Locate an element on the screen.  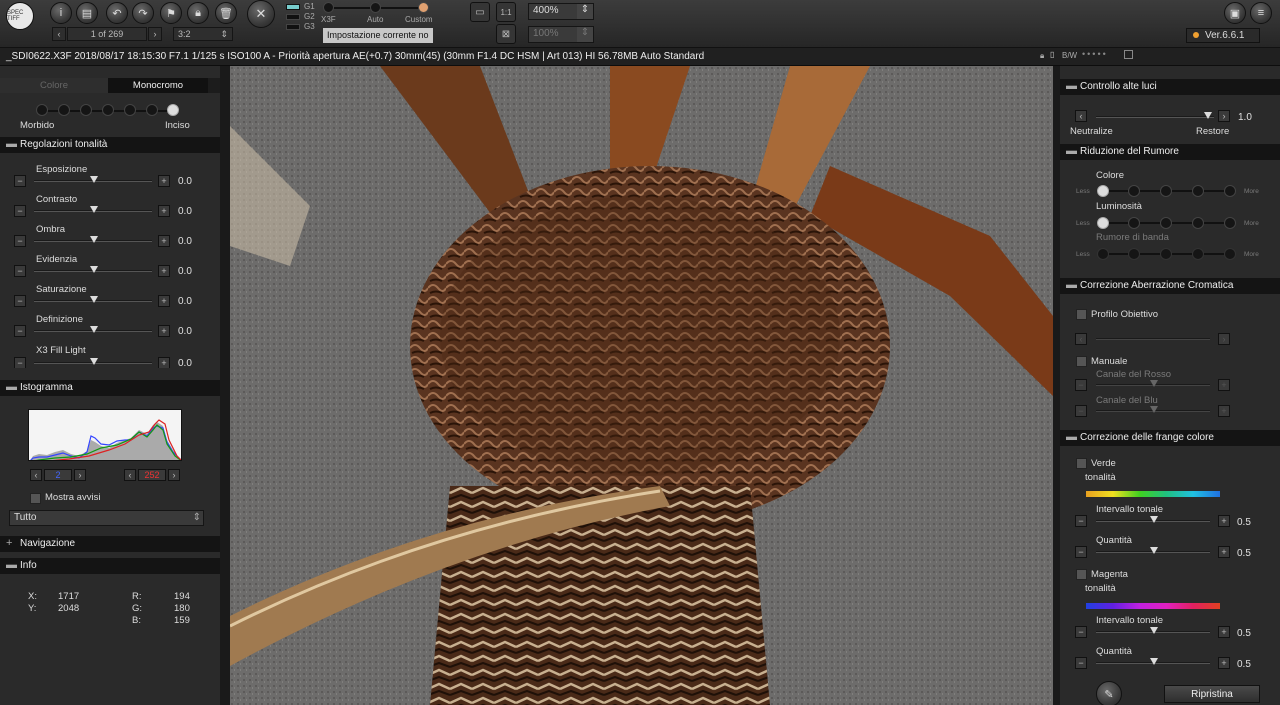
magenta-quantity-plus: + is located at coordinates (1224, 663).